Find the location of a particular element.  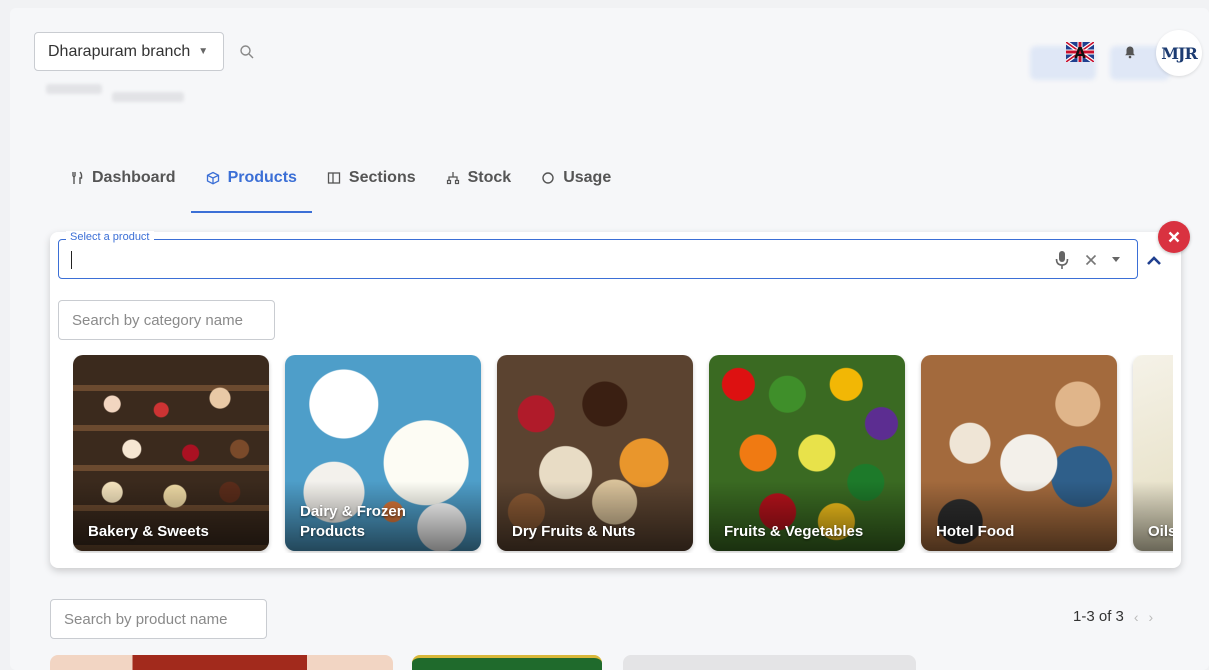

category-label: Oils is located at coordinates (1160, 531).